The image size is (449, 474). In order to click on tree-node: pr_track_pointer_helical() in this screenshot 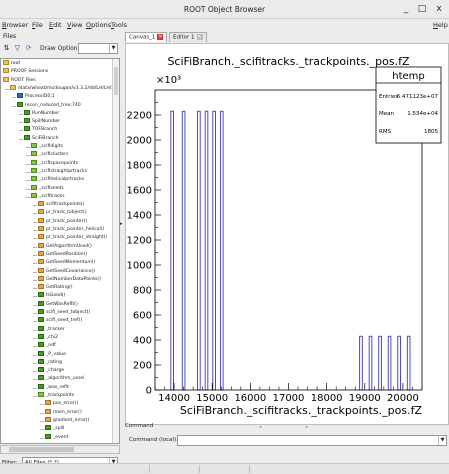, I will do `click(71, 230)`.